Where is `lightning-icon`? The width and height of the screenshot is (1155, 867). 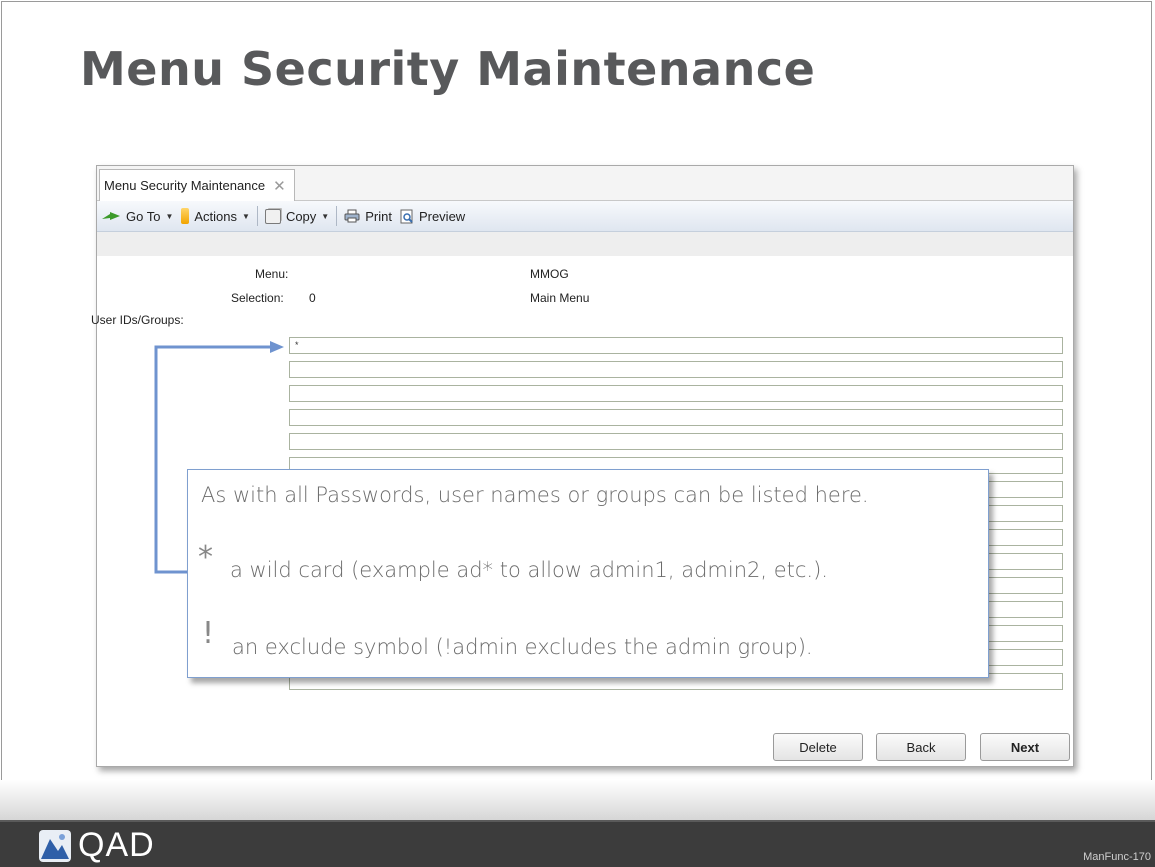 lightning-icon is located at coordinates (185, 216).